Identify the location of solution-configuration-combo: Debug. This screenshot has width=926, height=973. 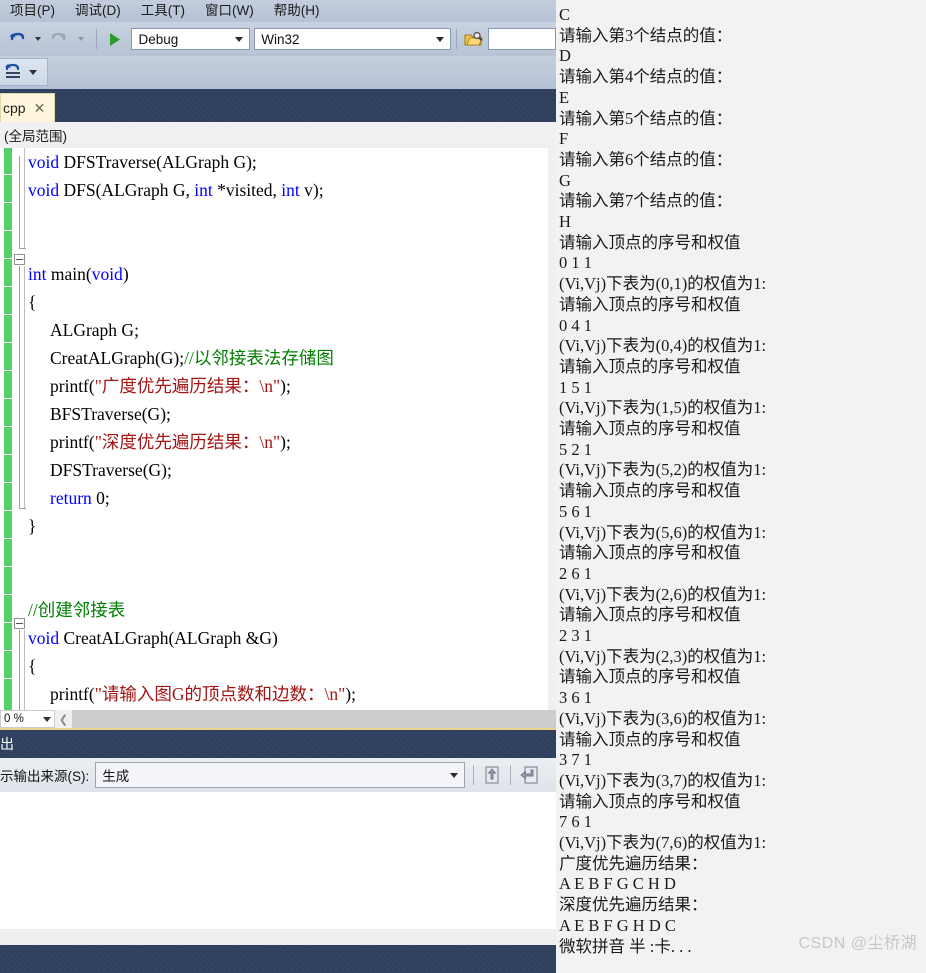
(191, 39).